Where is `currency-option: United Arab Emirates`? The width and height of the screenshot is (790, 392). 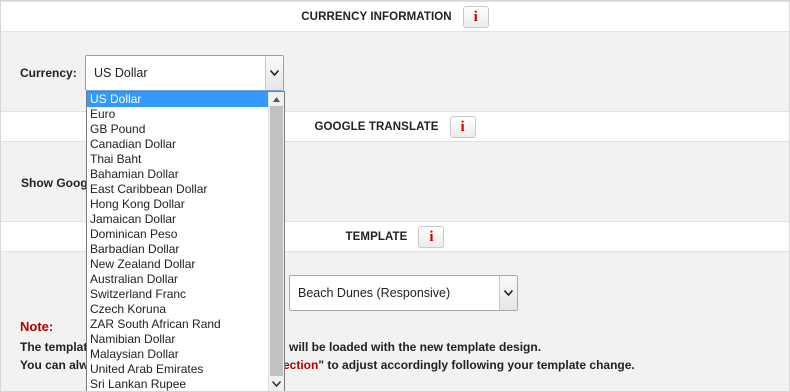
currency-option: United Arab Emirates is located at coordinates (185, 369).